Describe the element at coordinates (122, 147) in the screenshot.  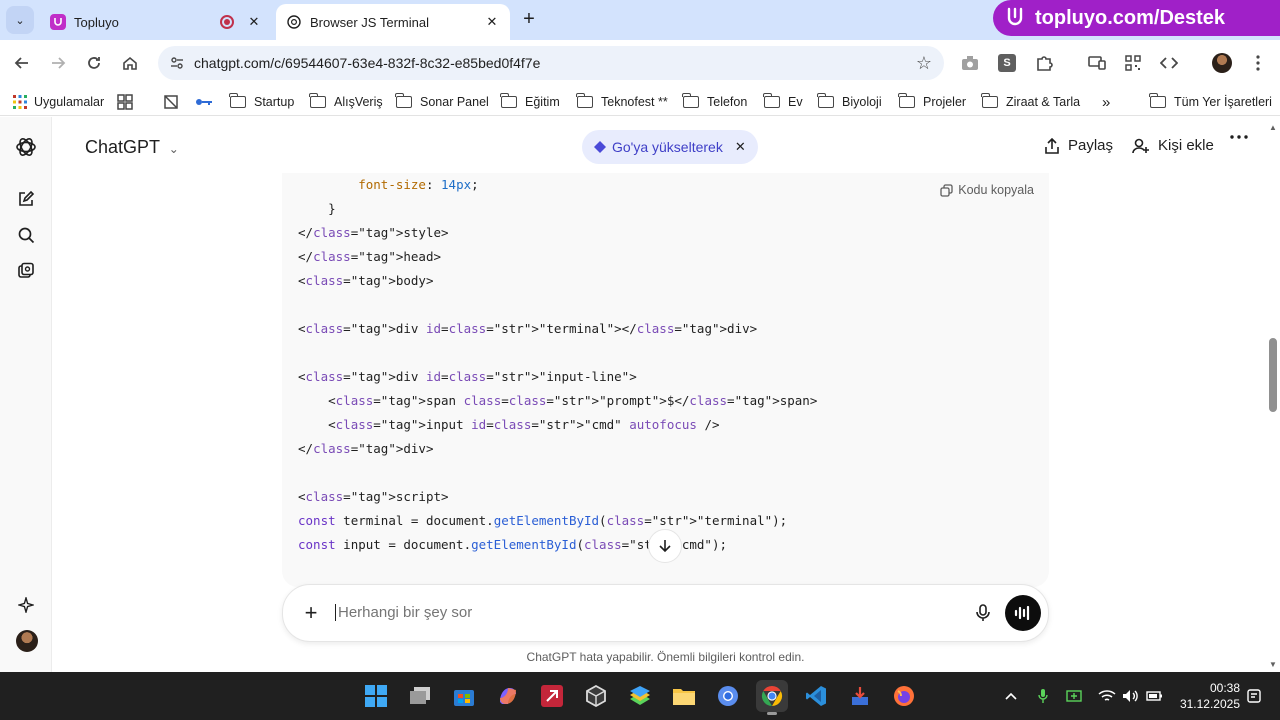
I see `model-label: ChatGPT` at that location.